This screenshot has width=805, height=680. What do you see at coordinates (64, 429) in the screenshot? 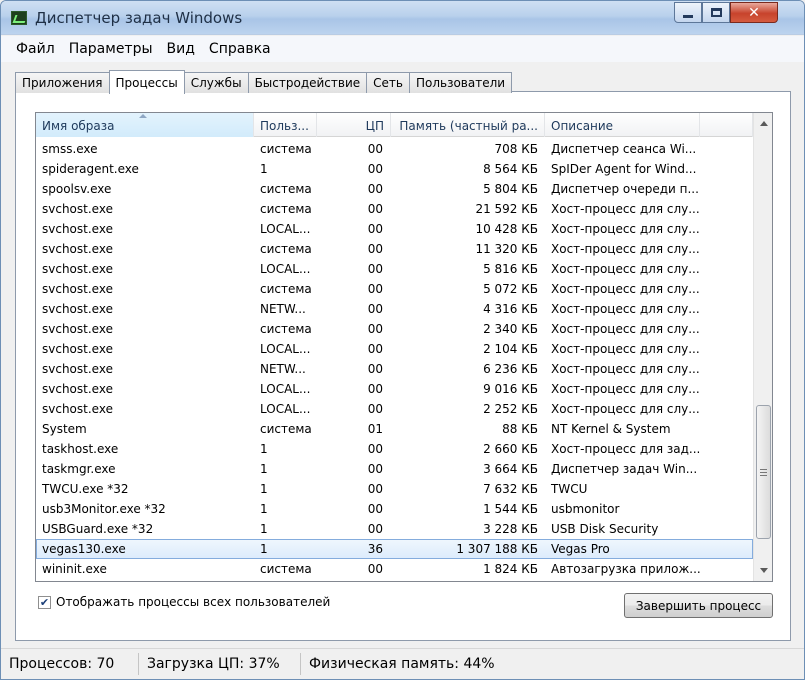
I see `cell-image-name: System` at bounding box center [64, 429].